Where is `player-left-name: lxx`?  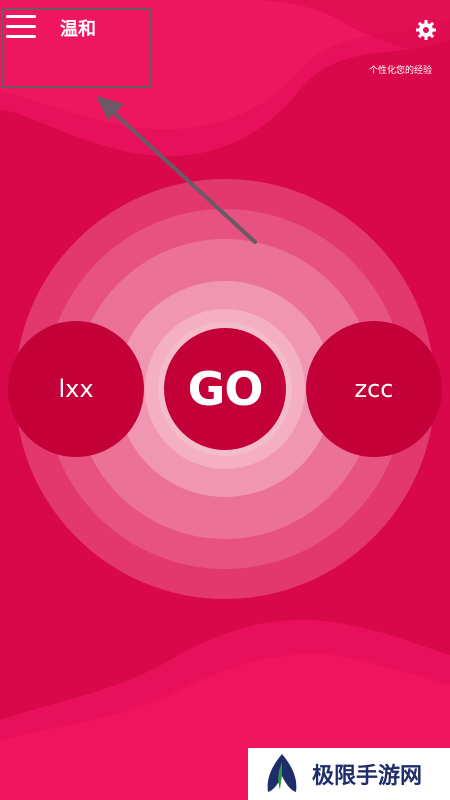 player-left-name: lxx is located at coordinates (76, 389).